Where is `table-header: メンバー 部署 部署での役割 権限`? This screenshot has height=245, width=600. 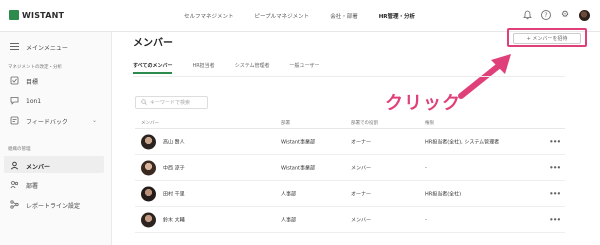
table-header: メンバー 部署 部署での役割 権限 is located at coordinates (350, 122).